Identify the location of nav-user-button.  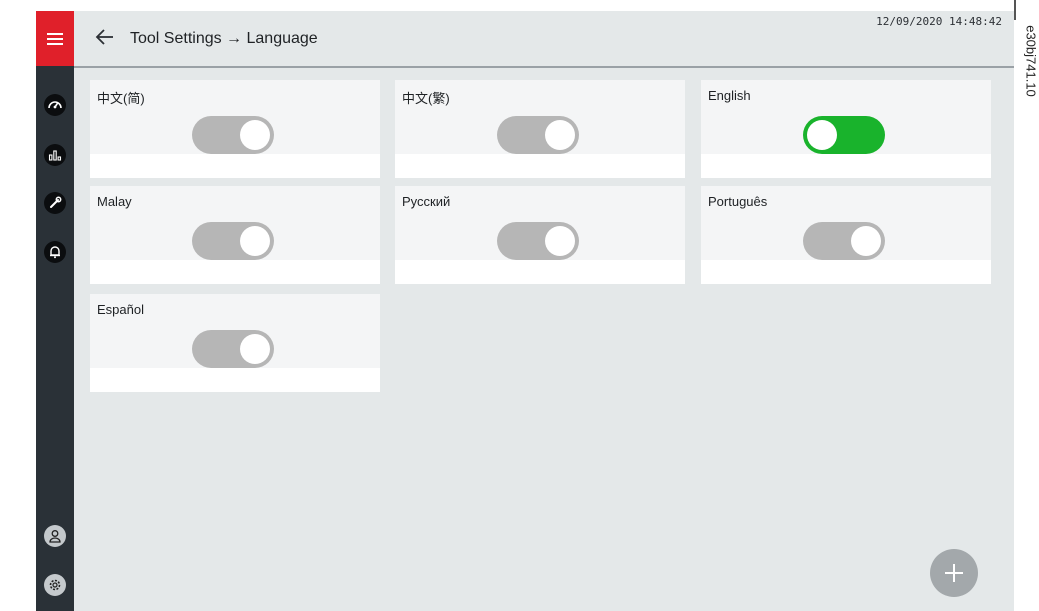
(55, 536).